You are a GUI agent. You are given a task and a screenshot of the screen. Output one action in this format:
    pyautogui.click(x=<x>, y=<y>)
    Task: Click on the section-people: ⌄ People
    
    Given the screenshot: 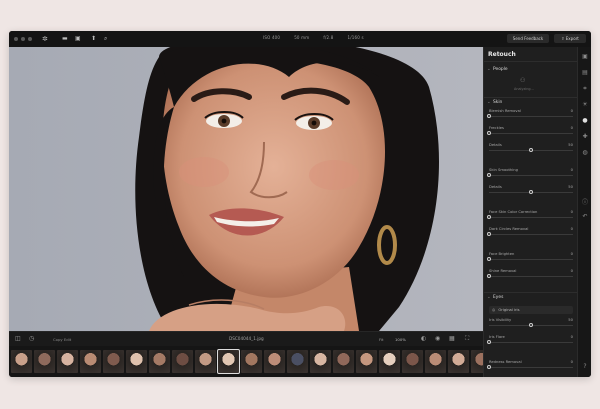 What is the action you would take?
    pyautogui.click(x=497, y=69)
    